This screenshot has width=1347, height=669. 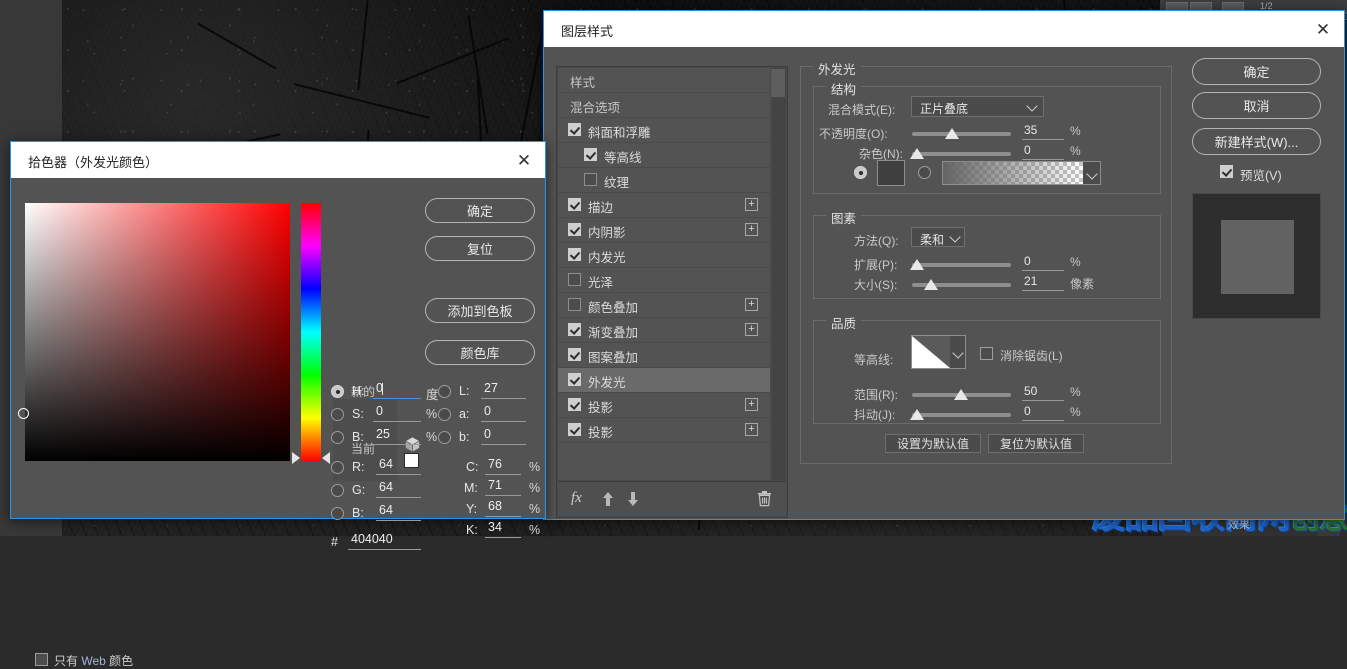 What do you see at coordinates (664, 230) in the screenshot?
I see `effect-item-4: 内阴影 +` at bounding box center [664, 230].